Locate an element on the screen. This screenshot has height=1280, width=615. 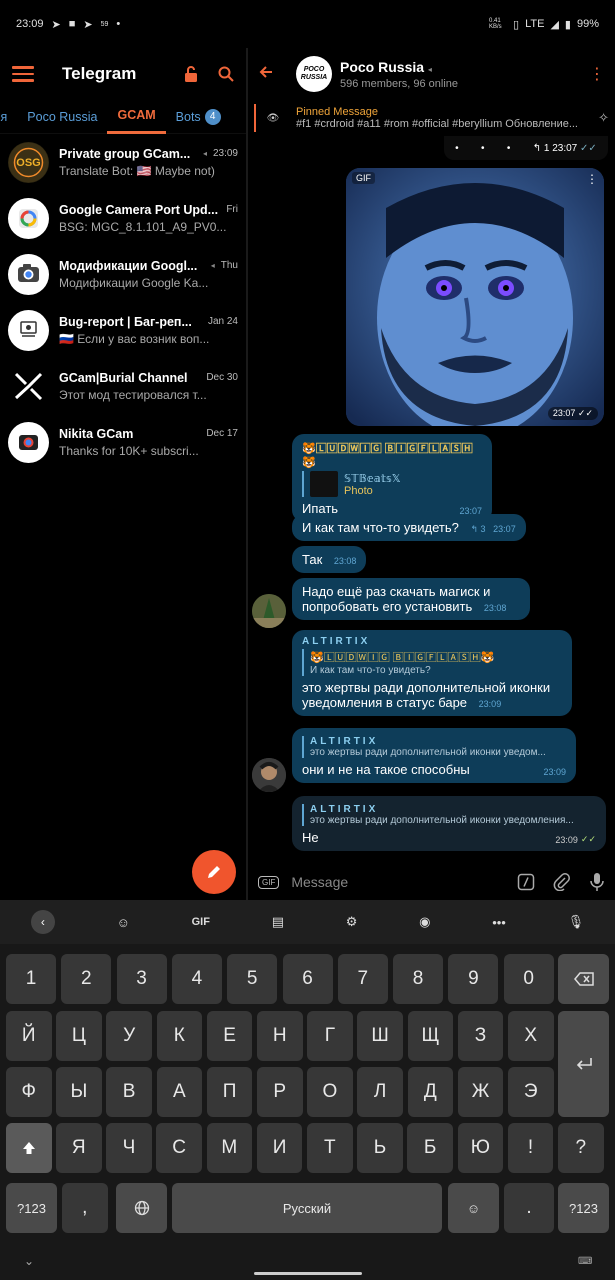
key-8: 8 is located at coordinates (418, 979).